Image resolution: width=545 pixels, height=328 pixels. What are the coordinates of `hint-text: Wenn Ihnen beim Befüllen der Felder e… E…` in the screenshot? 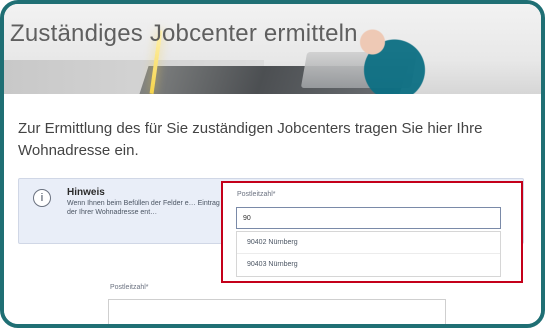 It's located at (151, 208).